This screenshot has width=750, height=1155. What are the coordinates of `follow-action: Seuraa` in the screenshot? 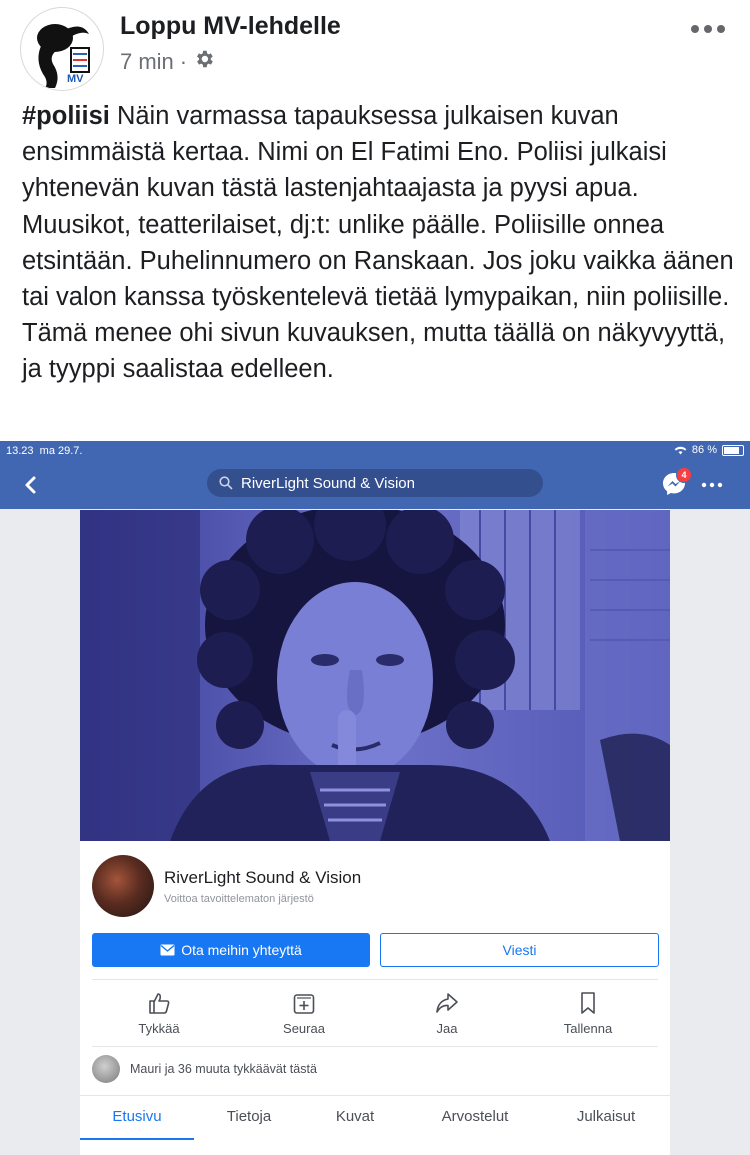 It's located at (304, 1013).